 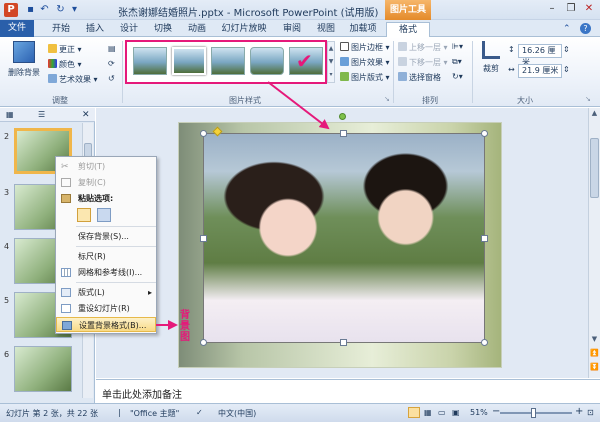 What do you see at coordinates (594, 339) in the screenshot?
I see `scroll-down-icon: ▼` at bounding box center [594, 339].